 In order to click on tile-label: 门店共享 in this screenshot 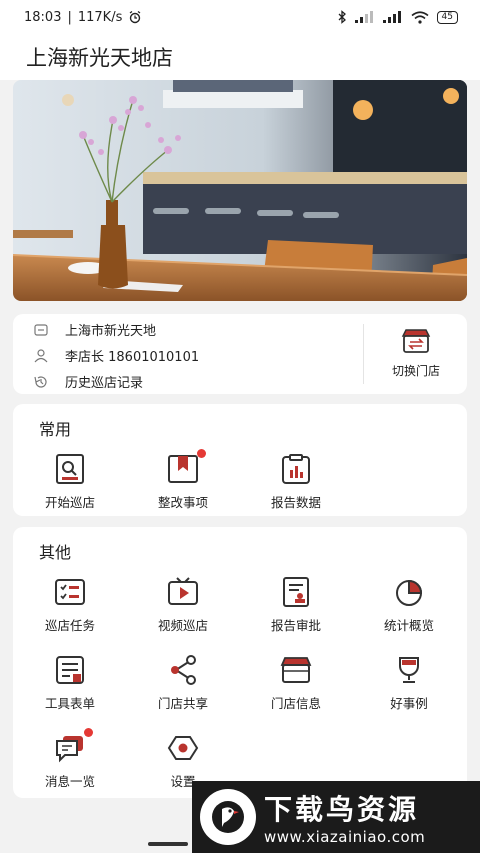, I will do `click(182, 703)`.